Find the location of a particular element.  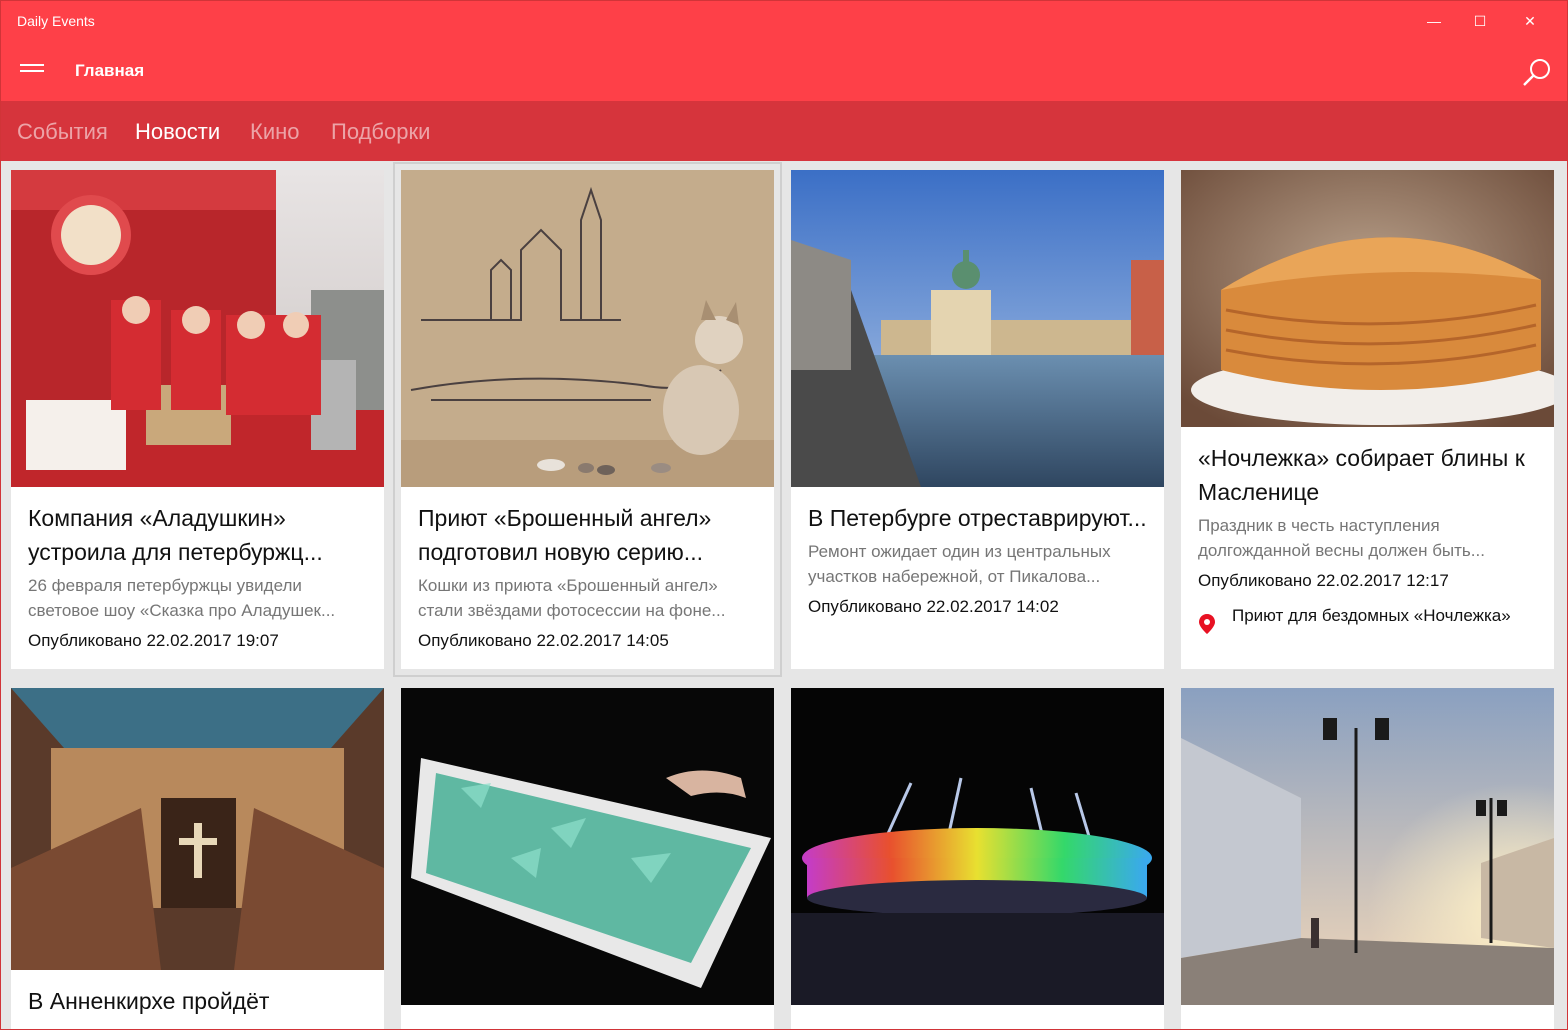

news-image-stadium is located at coordinates (977, 846).